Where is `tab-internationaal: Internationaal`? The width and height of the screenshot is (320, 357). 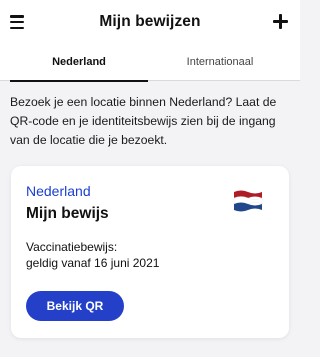
tab-internationaal: Internationaal is located at coordinates (220, 63).